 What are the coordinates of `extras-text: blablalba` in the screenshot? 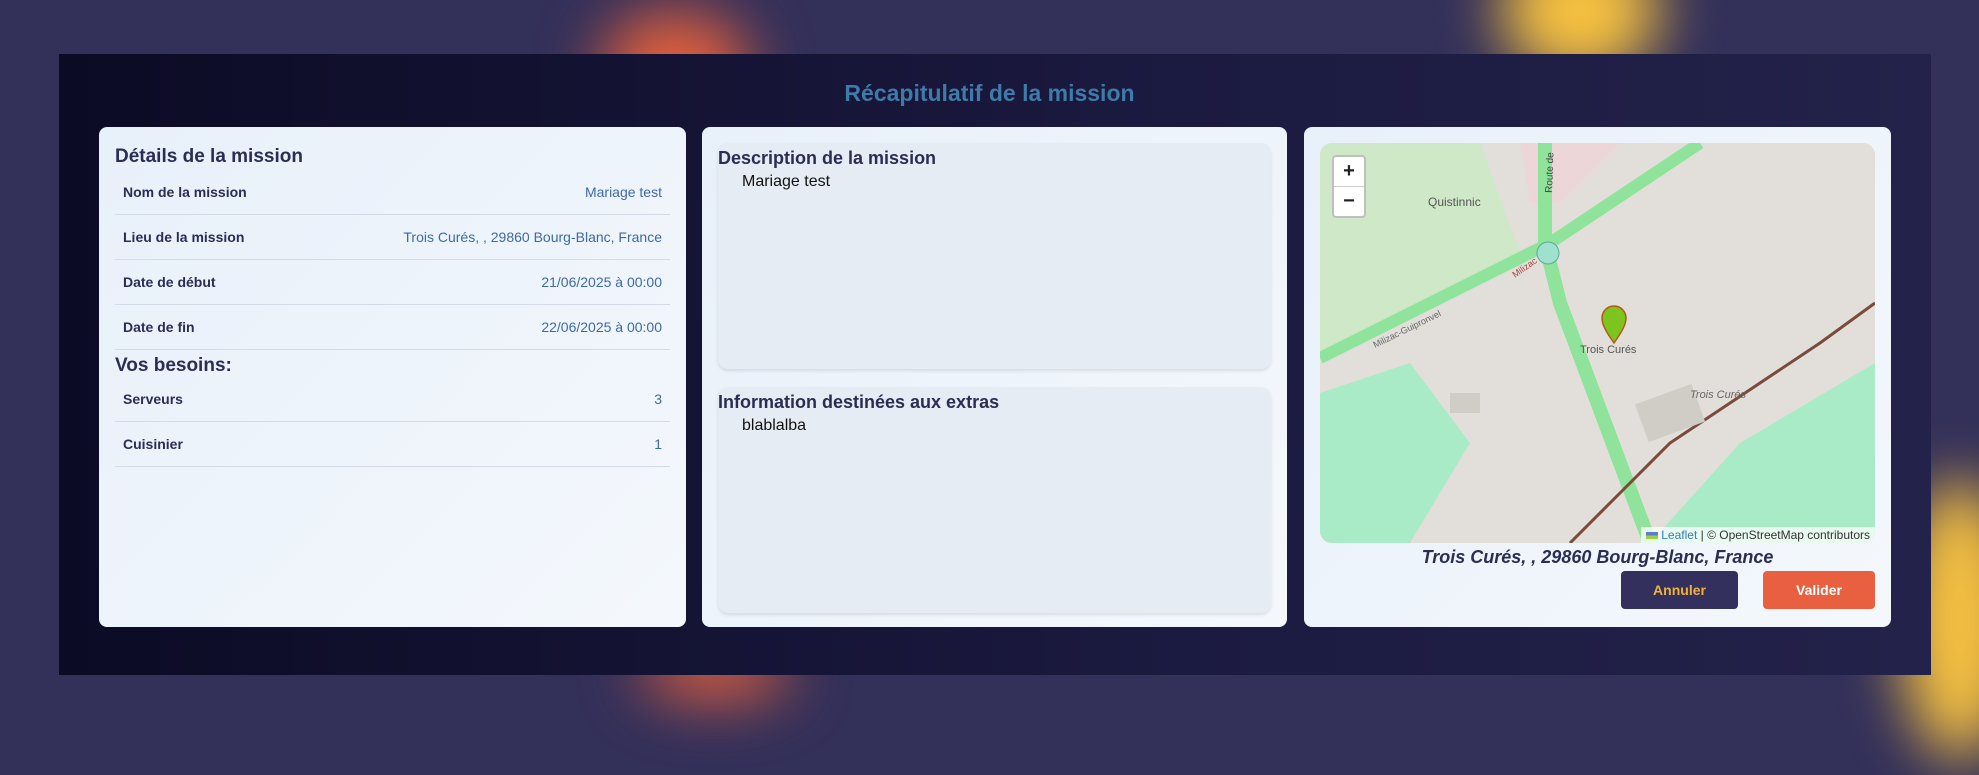 It's located at (774, 425).